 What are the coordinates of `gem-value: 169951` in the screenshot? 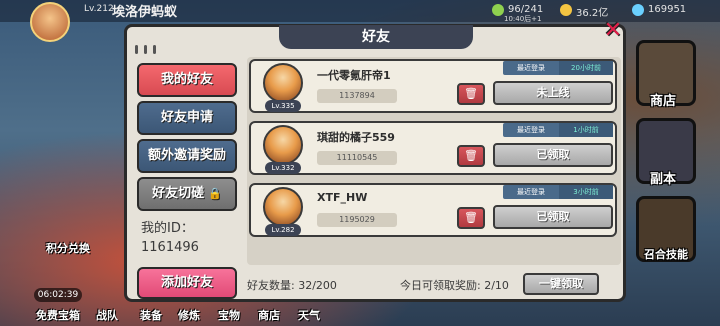 It's located at (667, 9).